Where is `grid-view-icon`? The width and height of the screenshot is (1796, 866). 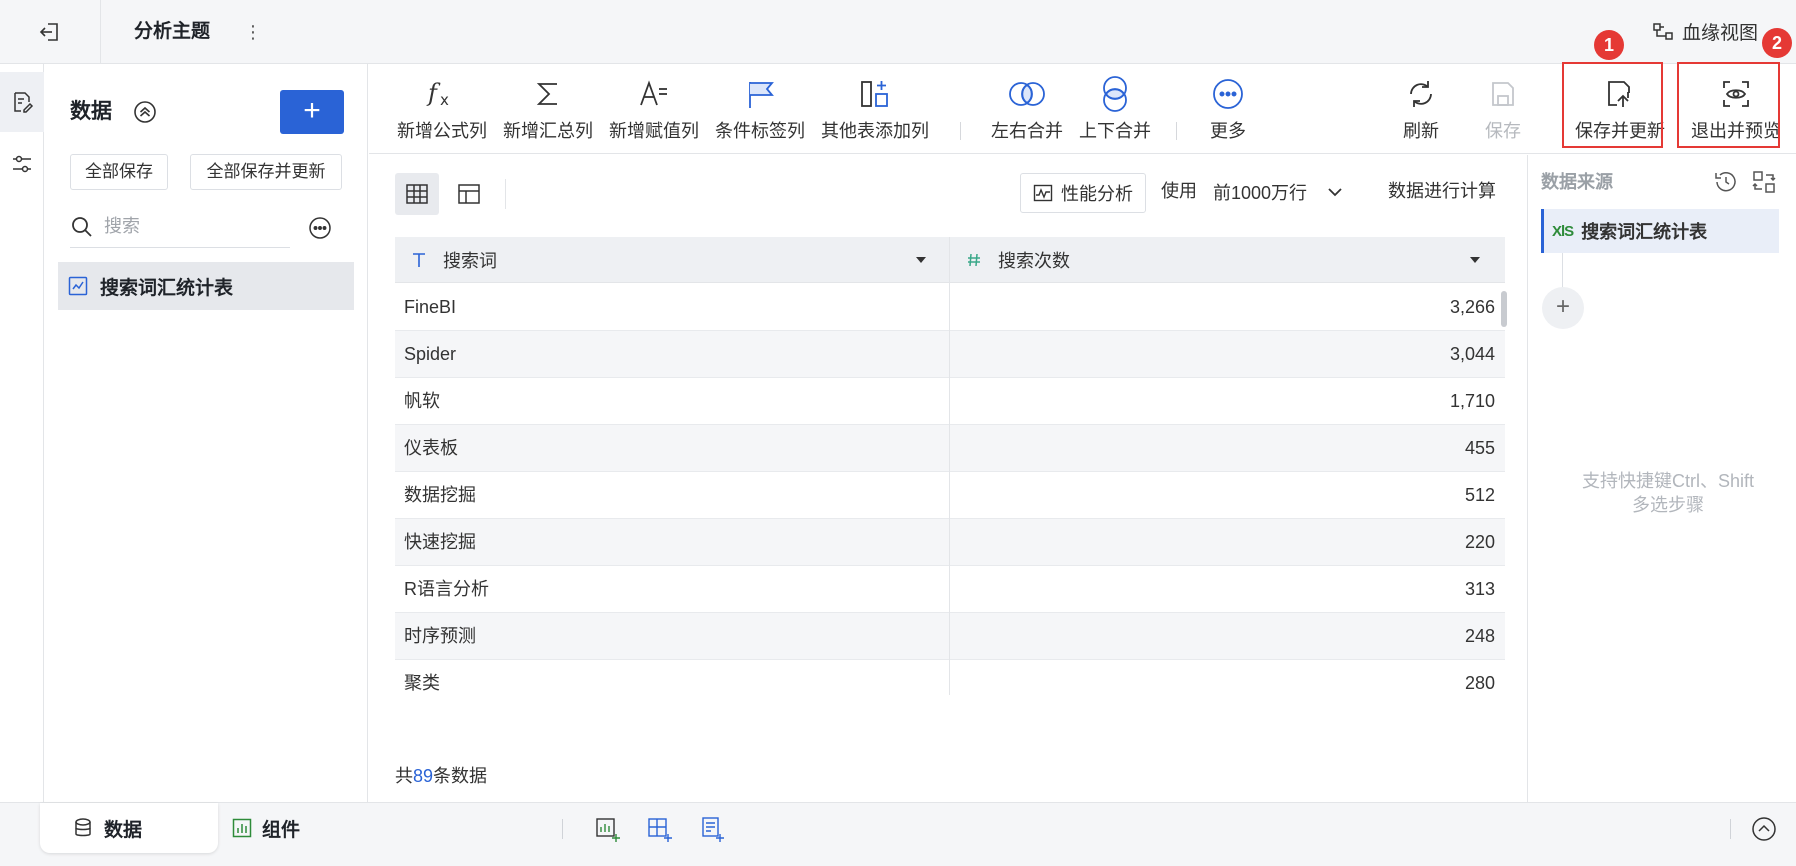
grid-view-icon is located at coordinates (417, 194).